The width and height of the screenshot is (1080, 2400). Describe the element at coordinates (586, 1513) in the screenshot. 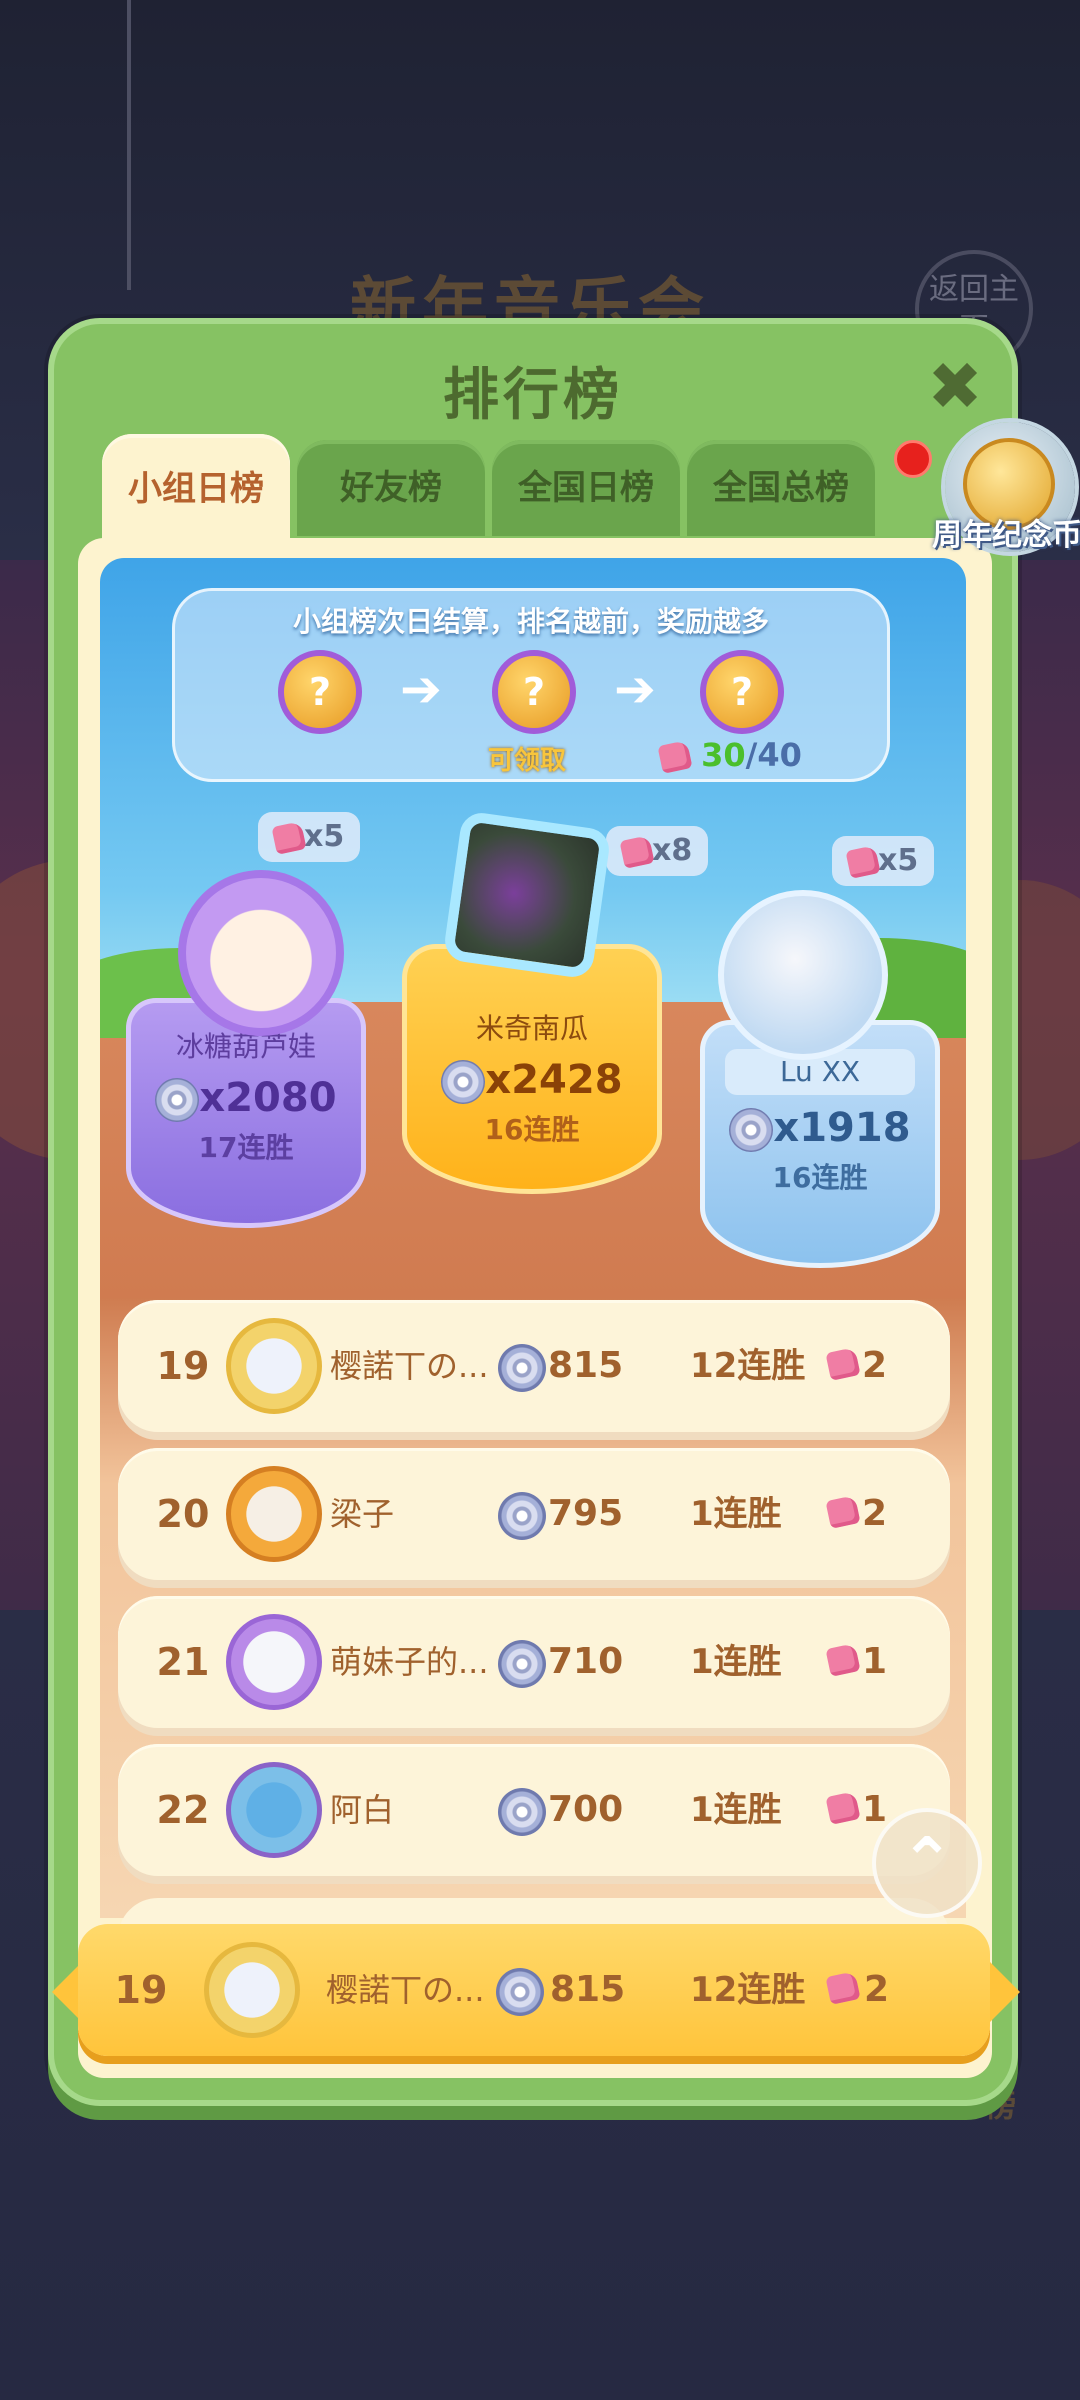

I see `row-score: 795` at that location.